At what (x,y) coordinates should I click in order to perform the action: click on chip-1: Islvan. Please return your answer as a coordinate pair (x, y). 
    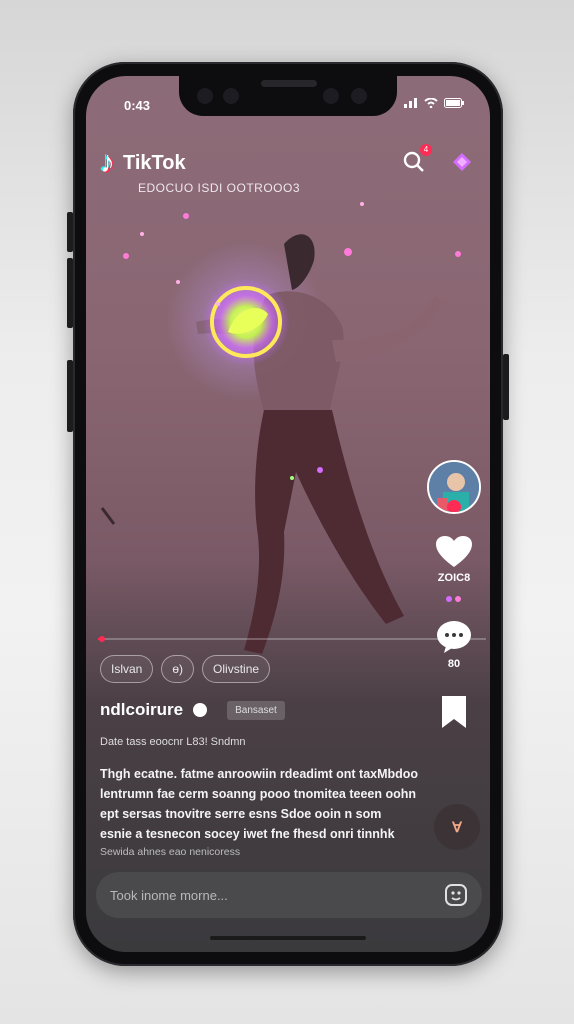
    Looking at the image, I should click on (127, 669).